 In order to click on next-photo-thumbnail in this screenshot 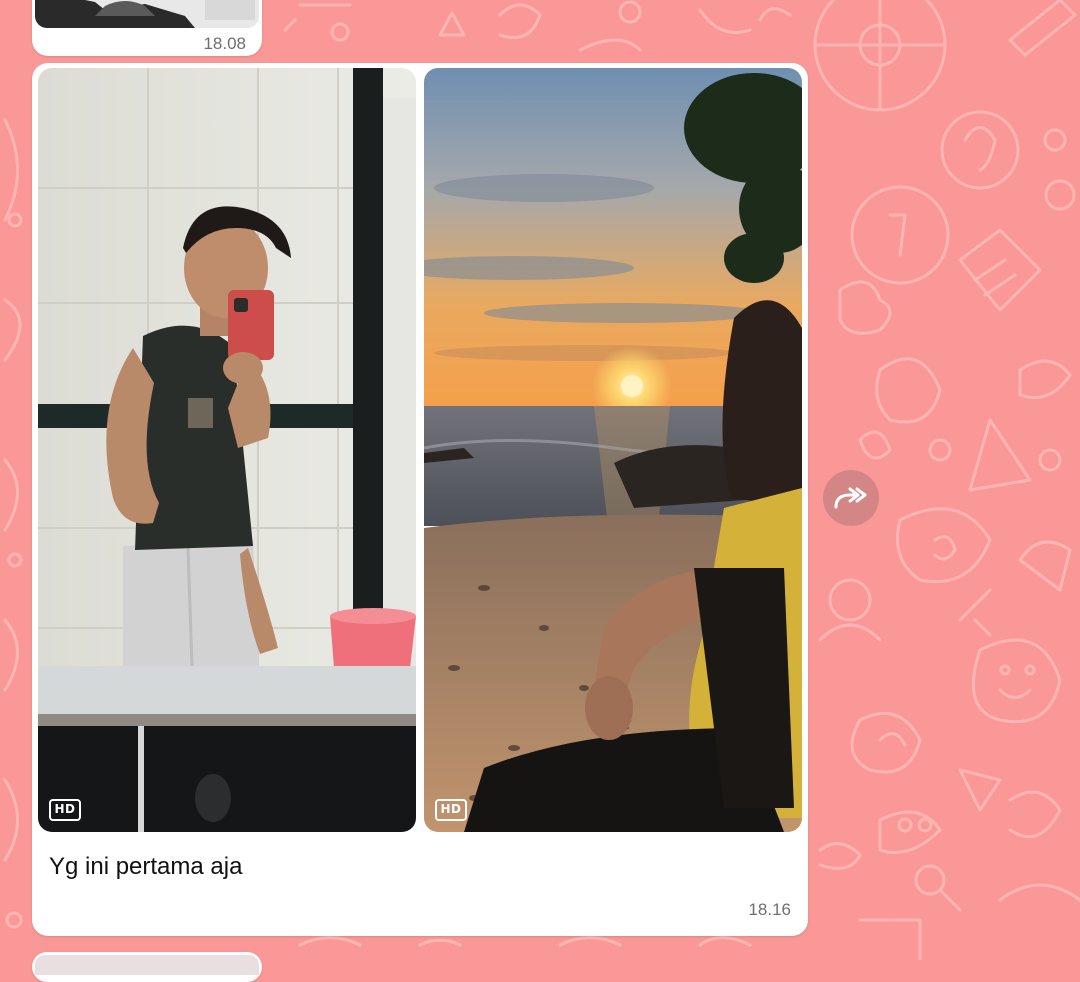, I will do `click(147, 965)`.